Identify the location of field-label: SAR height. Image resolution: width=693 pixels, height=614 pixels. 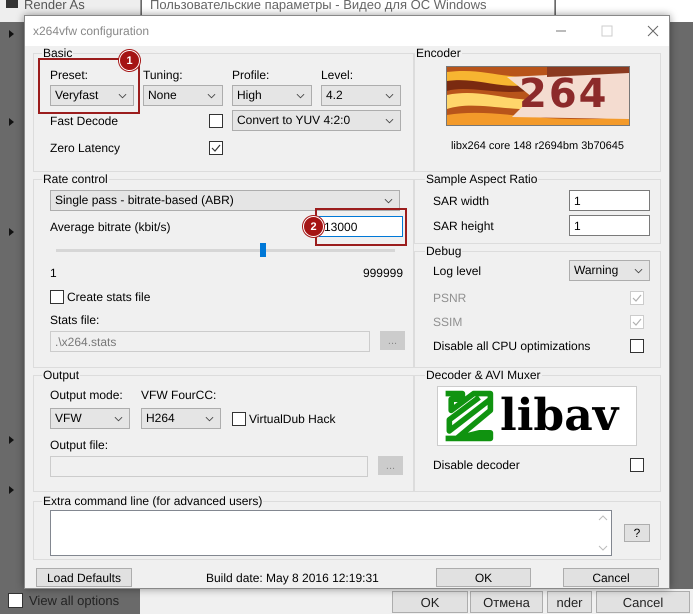
(463, 225).